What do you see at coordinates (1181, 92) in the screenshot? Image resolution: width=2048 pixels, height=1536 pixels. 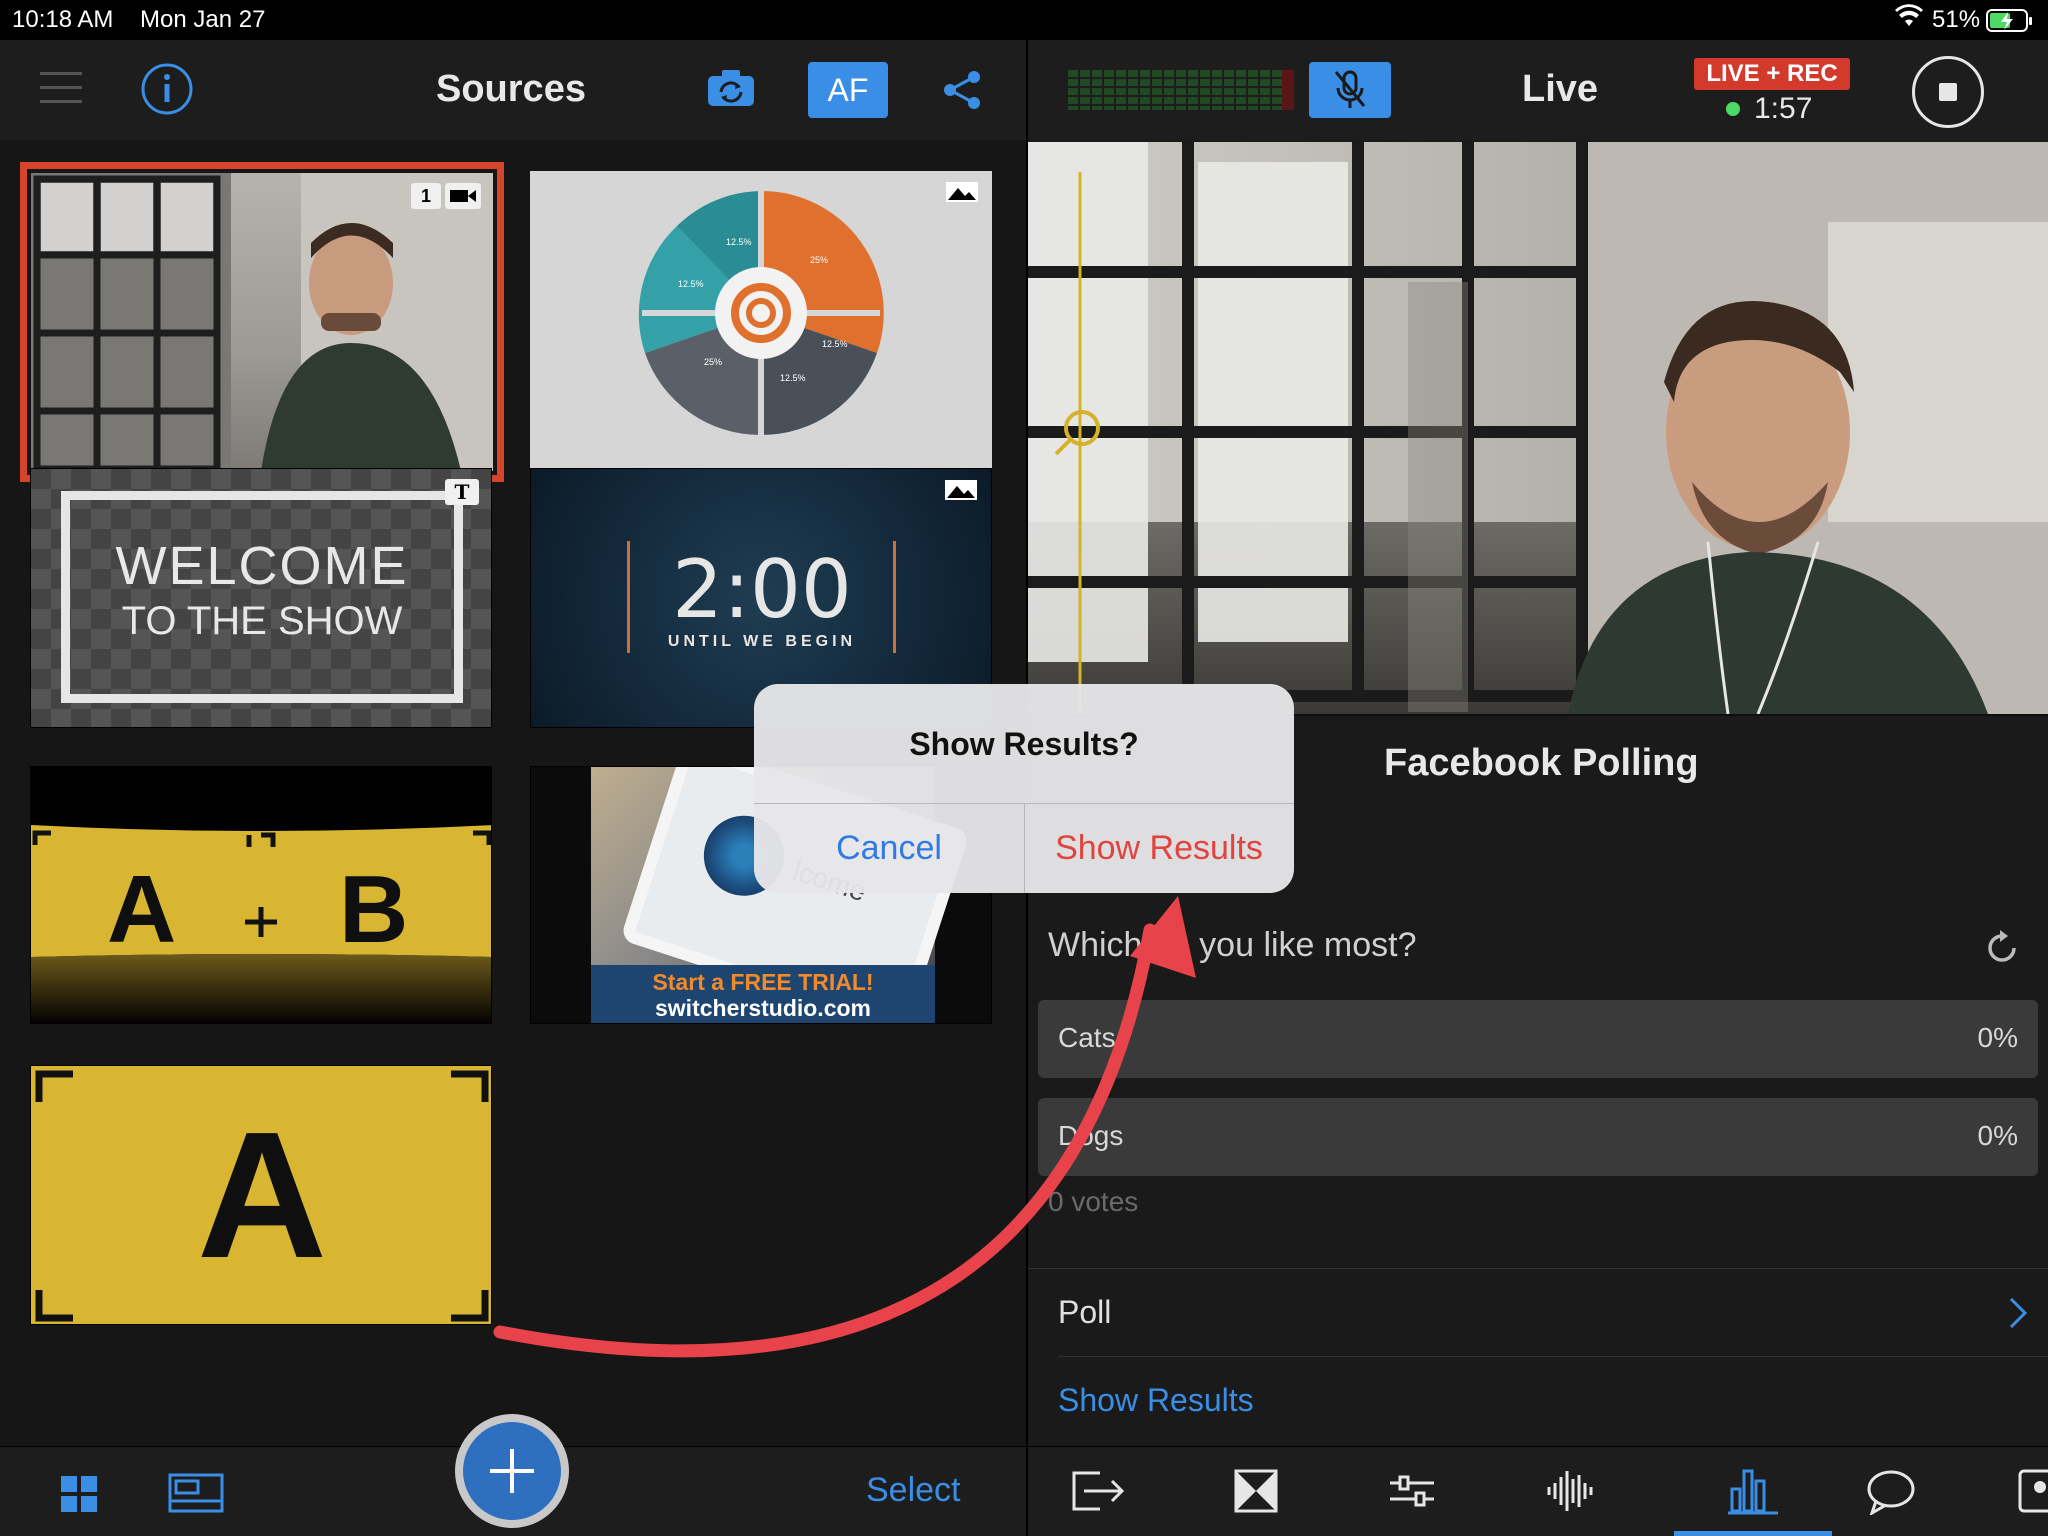 I see `audio-level-meter` at bounding box center [1181, 92].